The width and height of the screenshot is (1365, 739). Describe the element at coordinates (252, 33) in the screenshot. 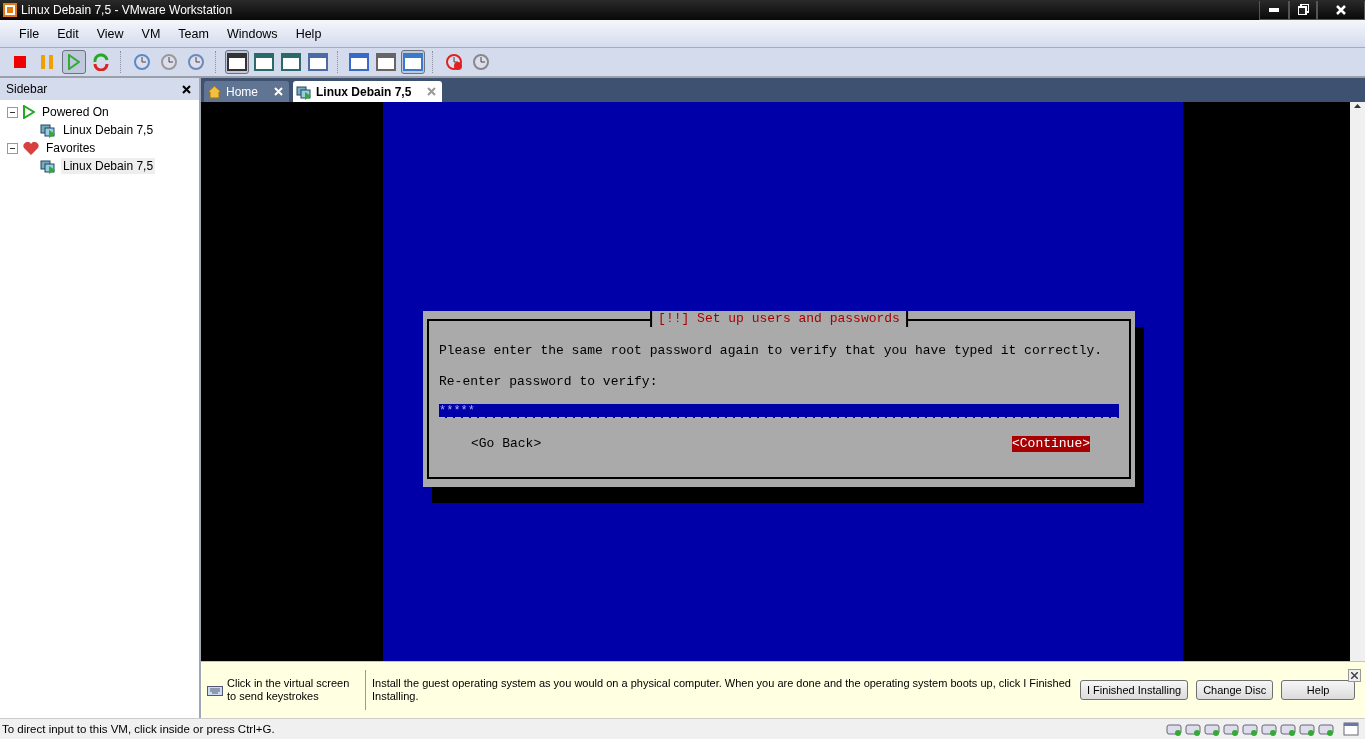

I see `menu-item: Windows` at that location.